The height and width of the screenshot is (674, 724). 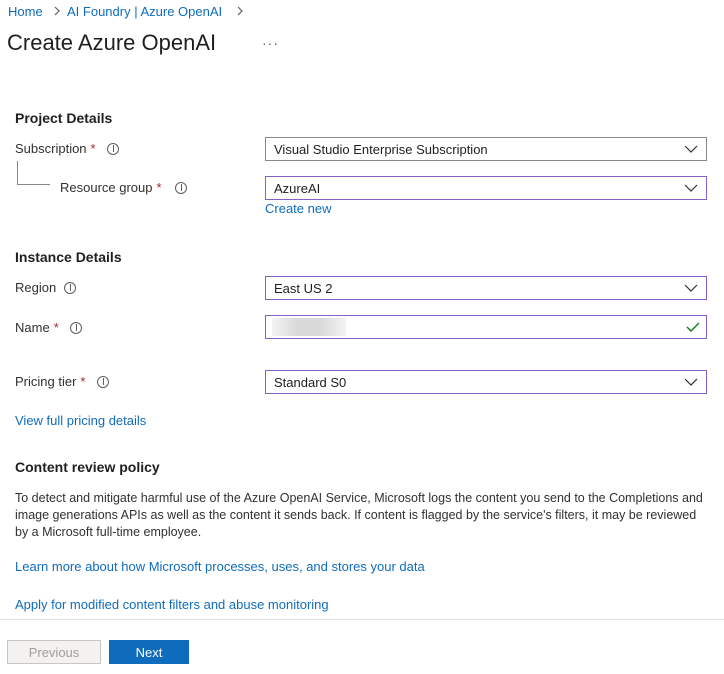 I want to click on create-new-link: Create new, so click(x=298, y=208).